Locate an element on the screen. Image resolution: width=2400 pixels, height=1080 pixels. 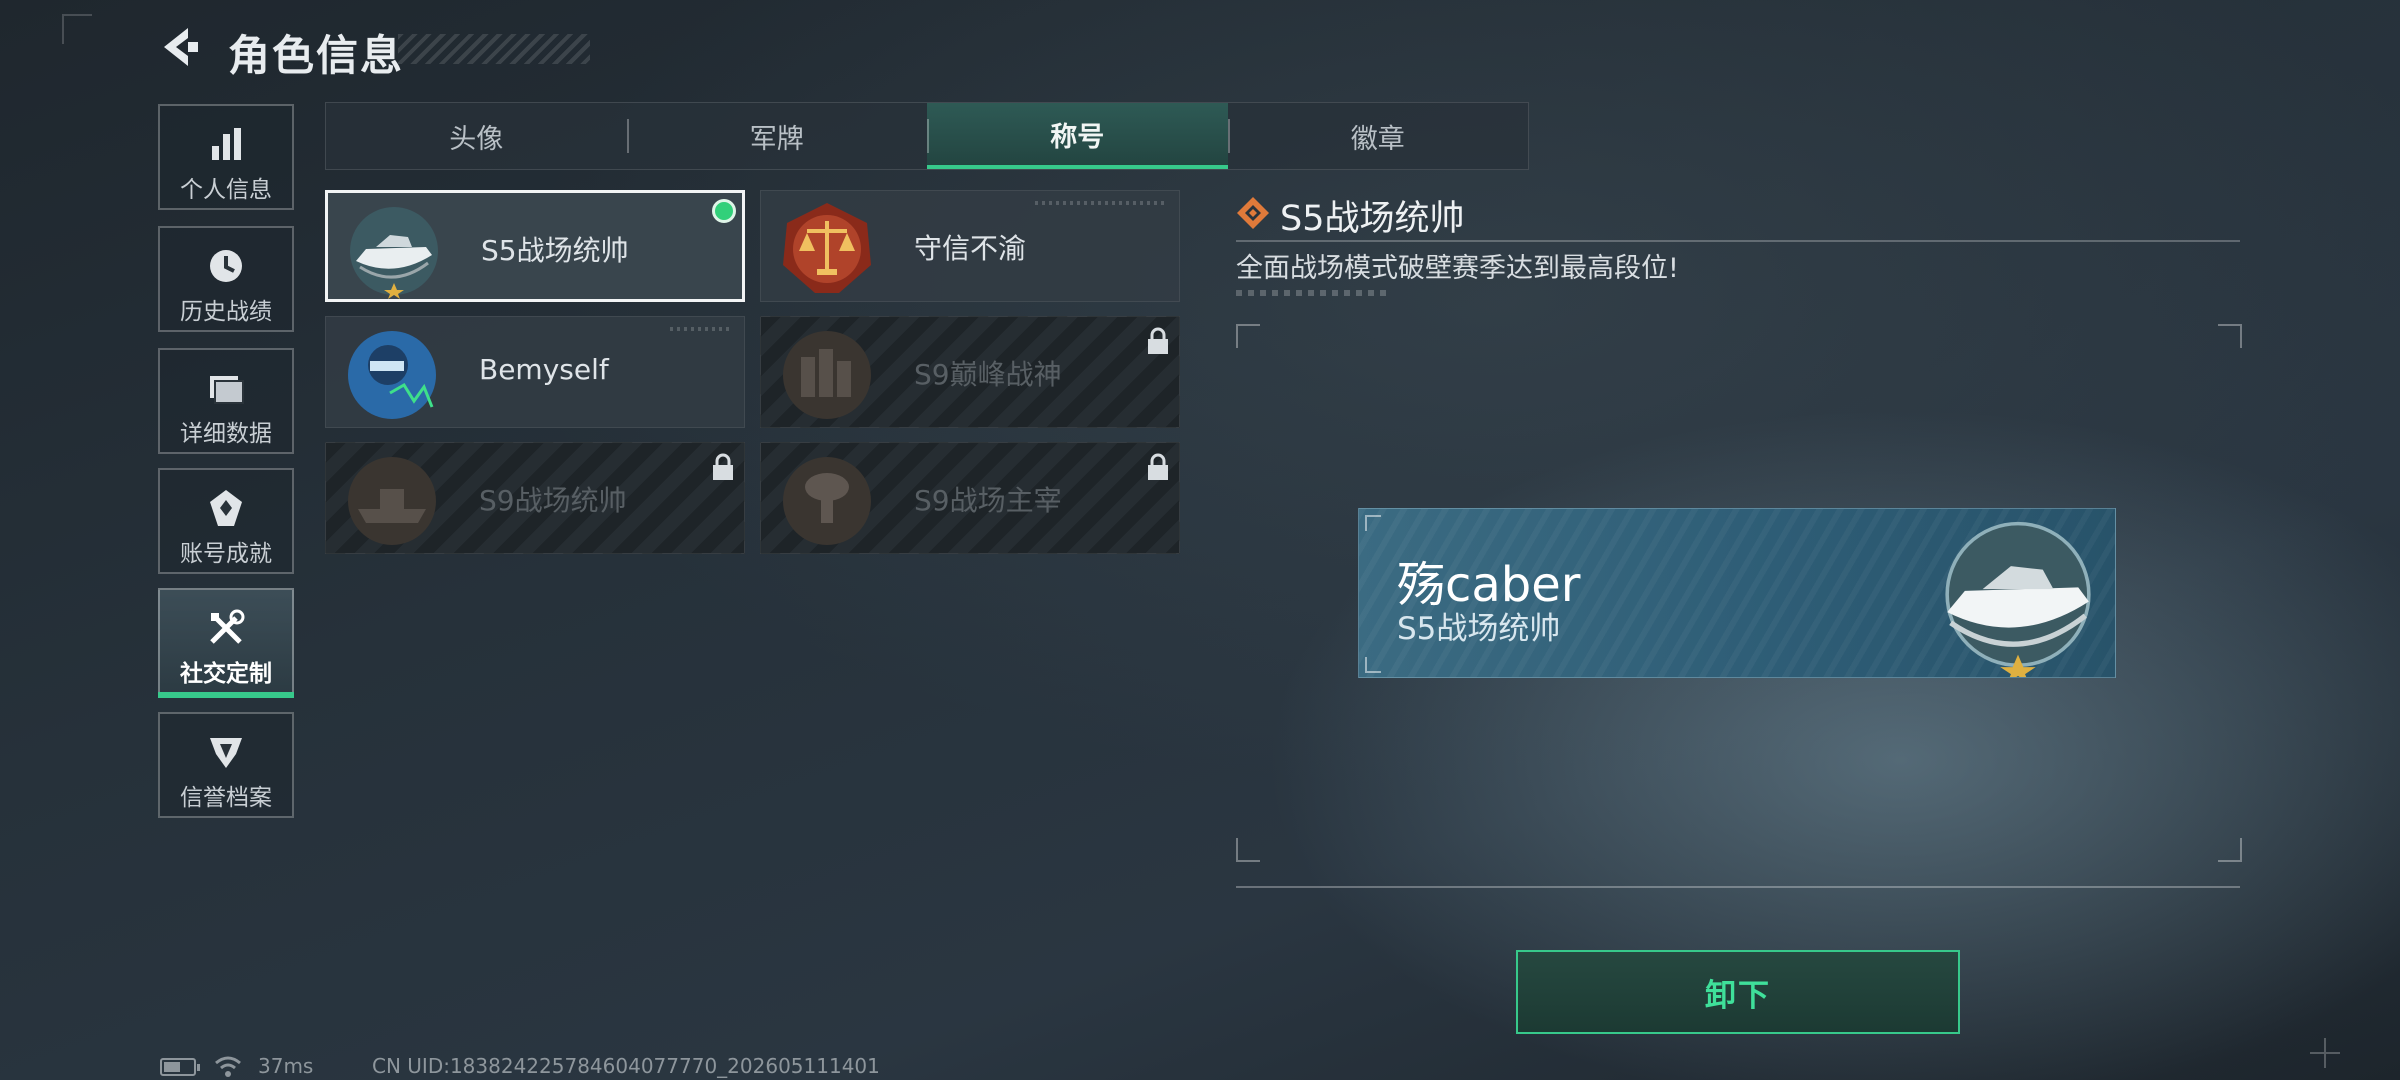
title-decoration is located at coordinates (494, 49).